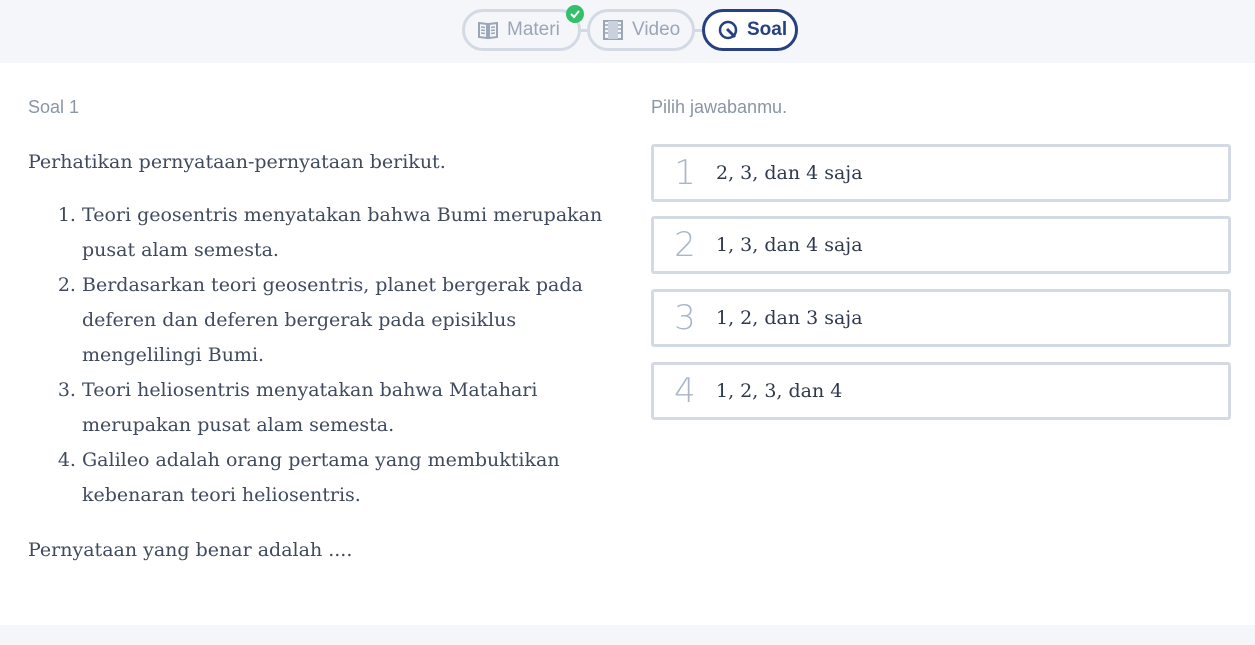 The width and height of the screenshot is (1255, 645). I want to click on option-number: 2, so click(685, 245).